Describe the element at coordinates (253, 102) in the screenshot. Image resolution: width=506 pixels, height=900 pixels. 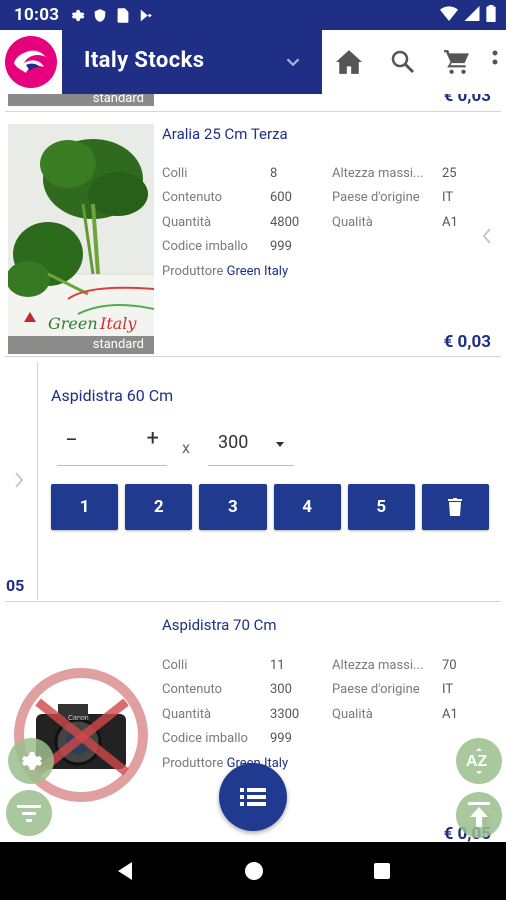
I see `partial-list-item: standard € 0,03` at that location.